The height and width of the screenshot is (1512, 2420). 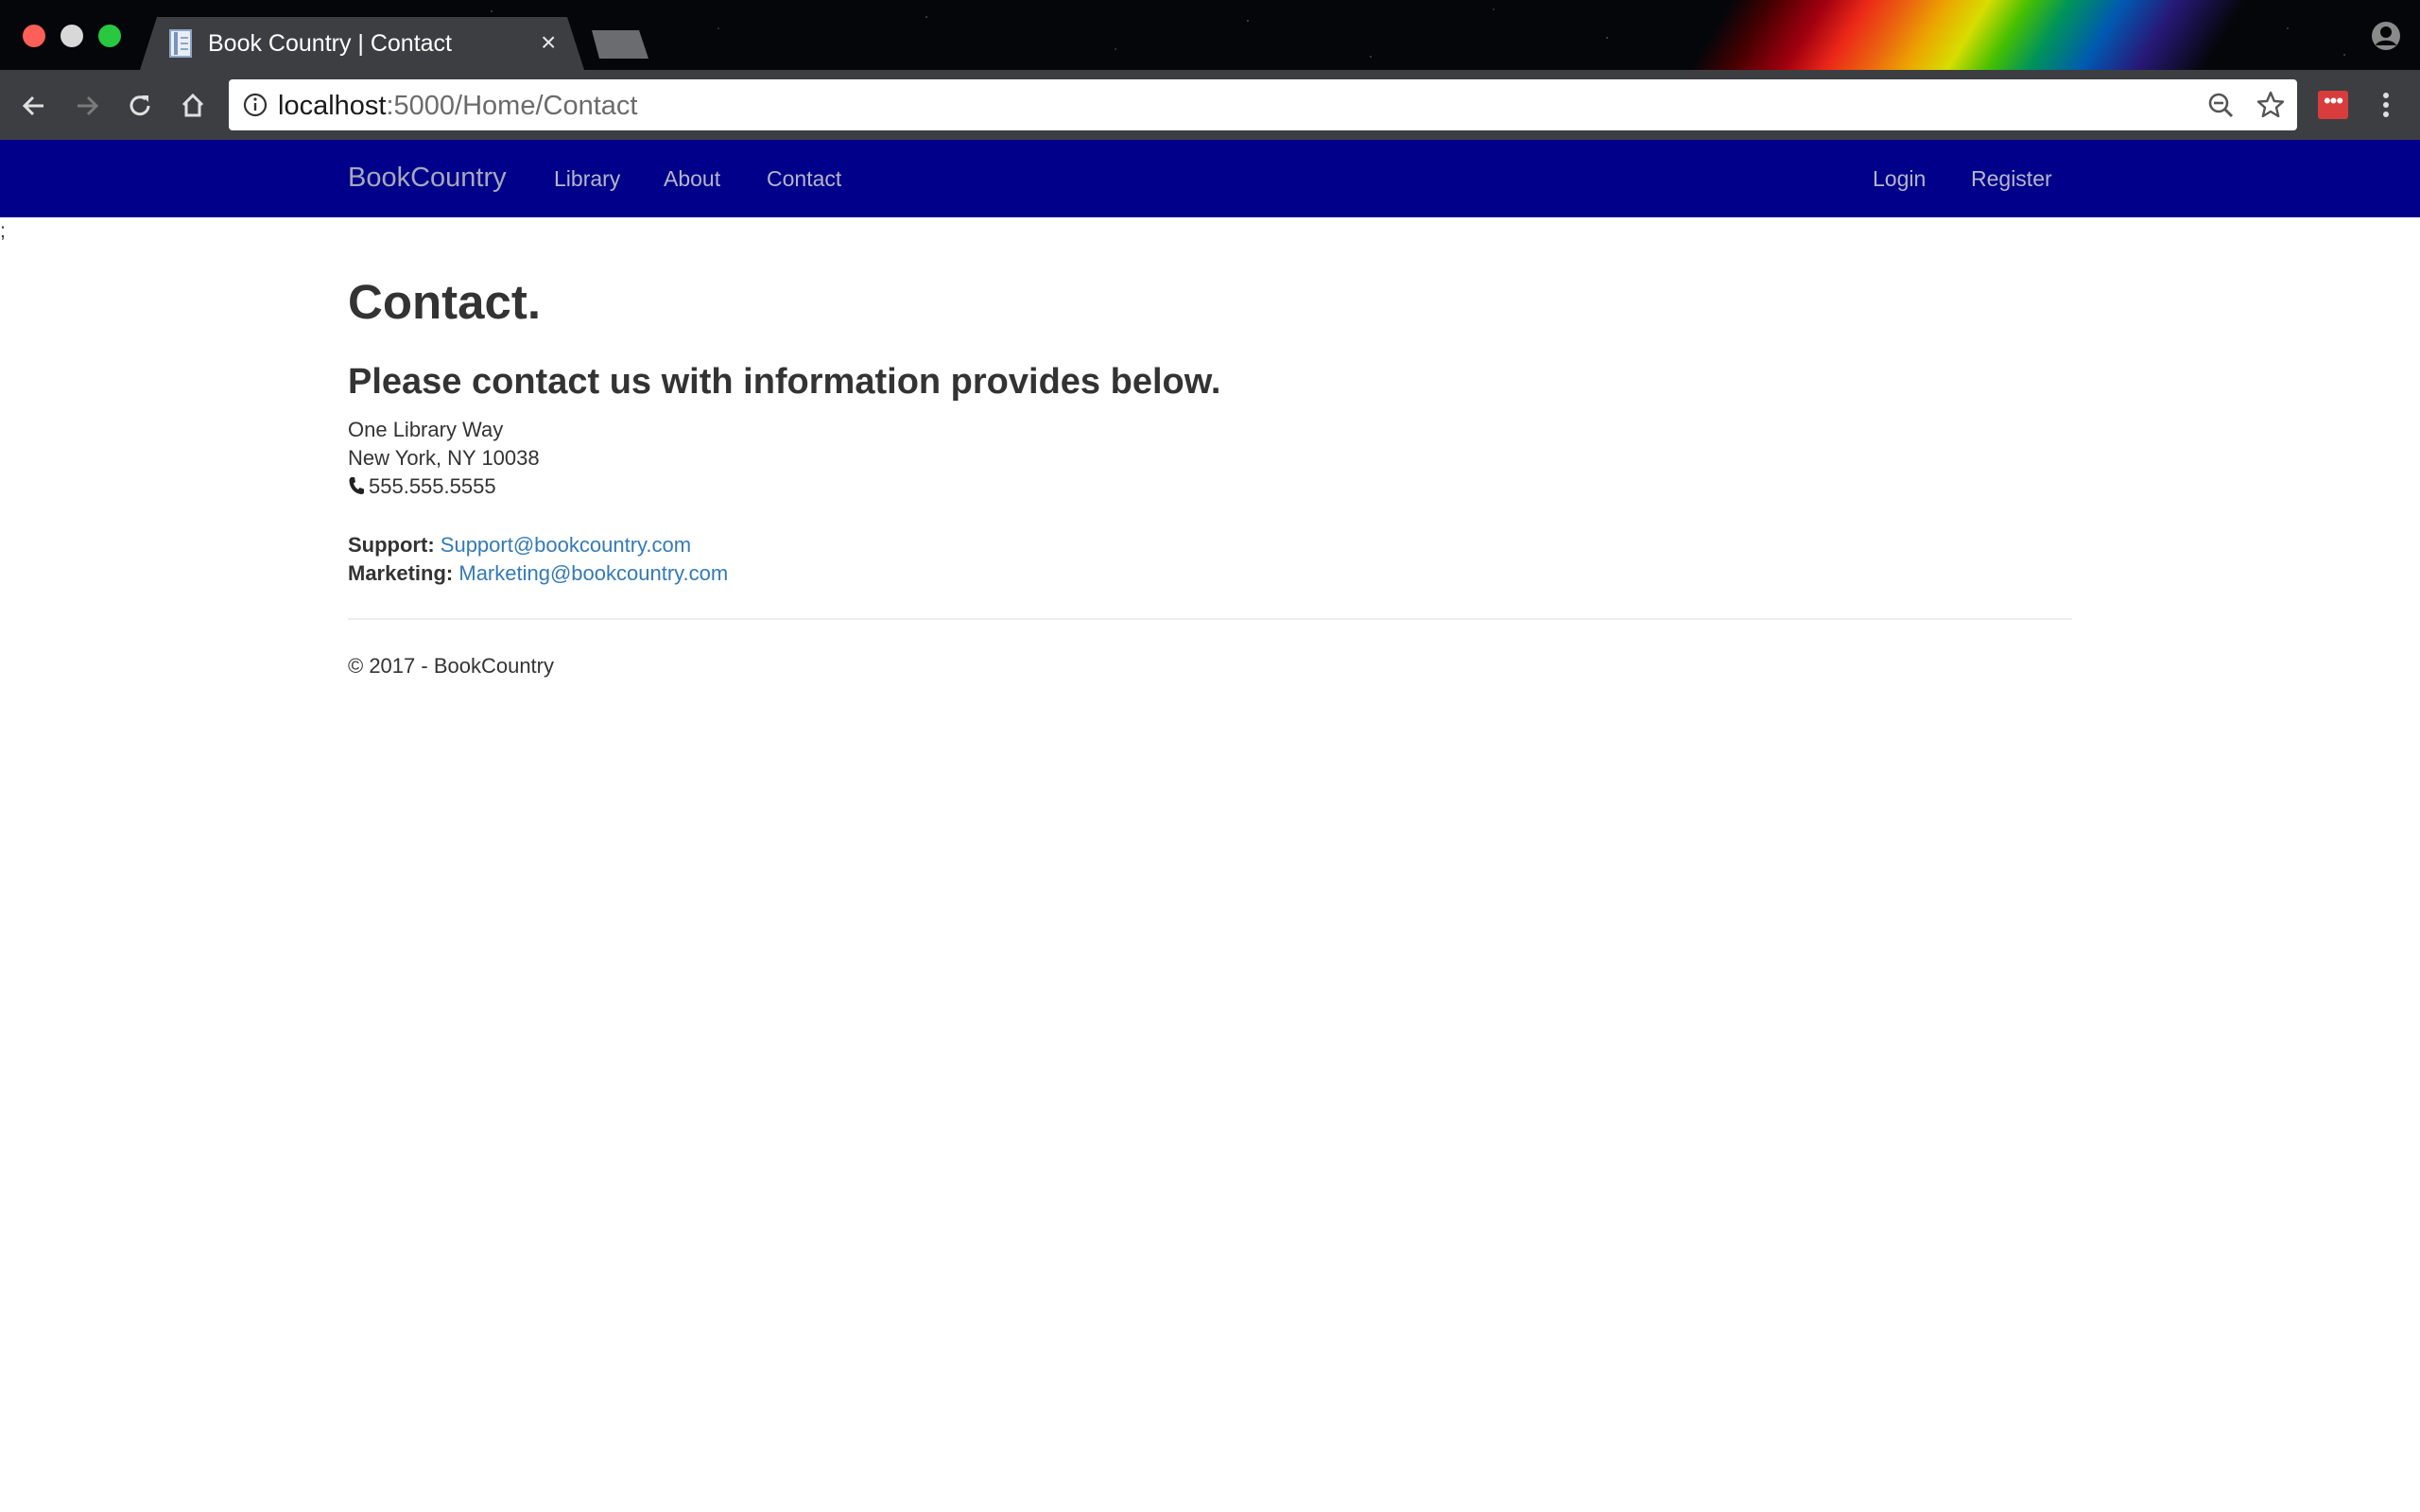 I want to click on window-close-button, so click(x=34, y=36).